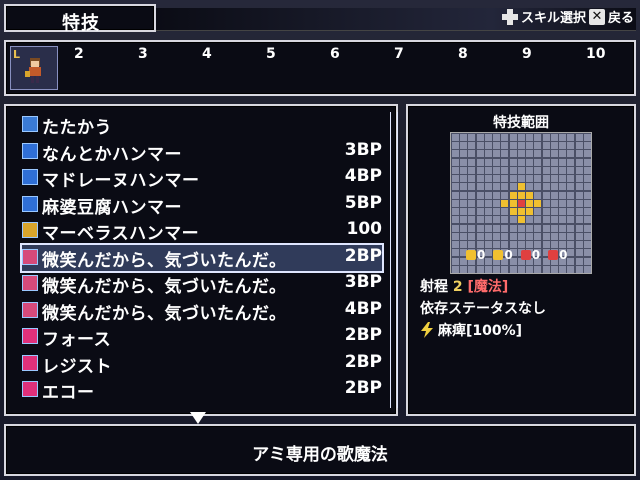  I want to click on skill-row: 微笑んだから、気づいたんだ。 4BP, so click(202, 311).